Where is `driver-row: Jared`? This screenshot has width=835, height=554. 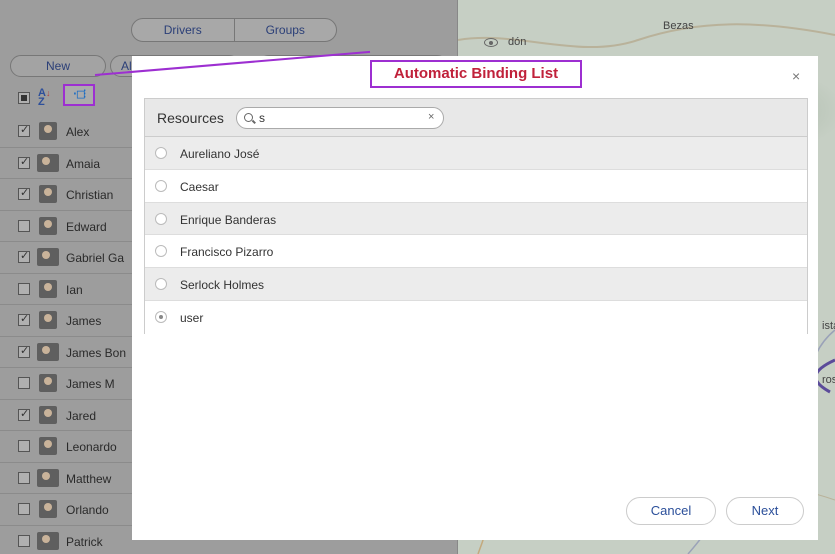
driver-row: Jared is located at coordinates (70, 415).